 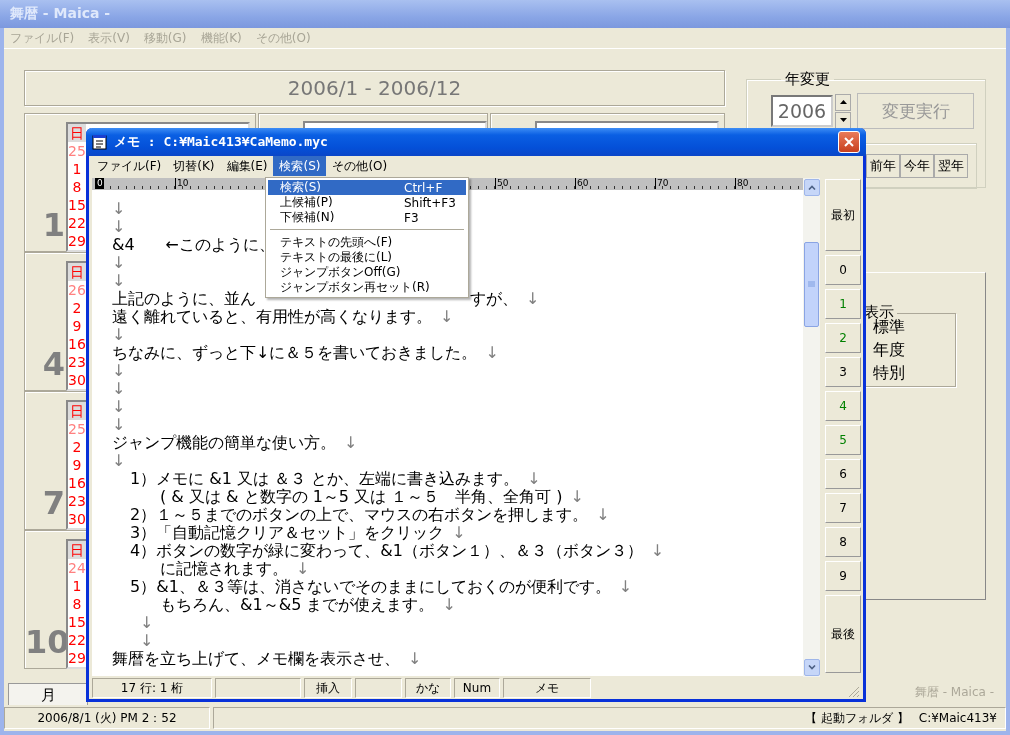 What do you see at coordinates (843, 542) in the screenshot?
I see `jump-button: 8` at bounding box center [843, 542].